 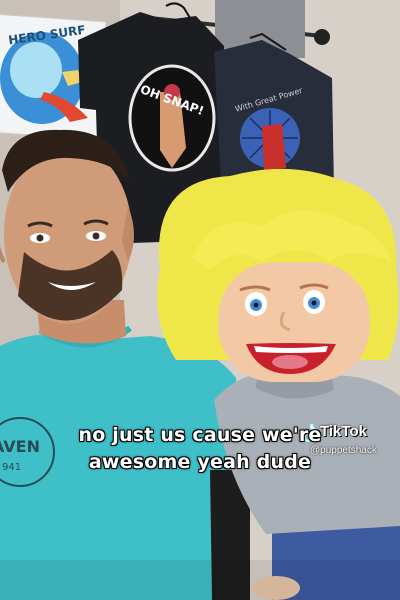 What do you see at coordinates (200, 580) in the screenshot?
I see `bottom-shade` at bounding box center [200, 580].